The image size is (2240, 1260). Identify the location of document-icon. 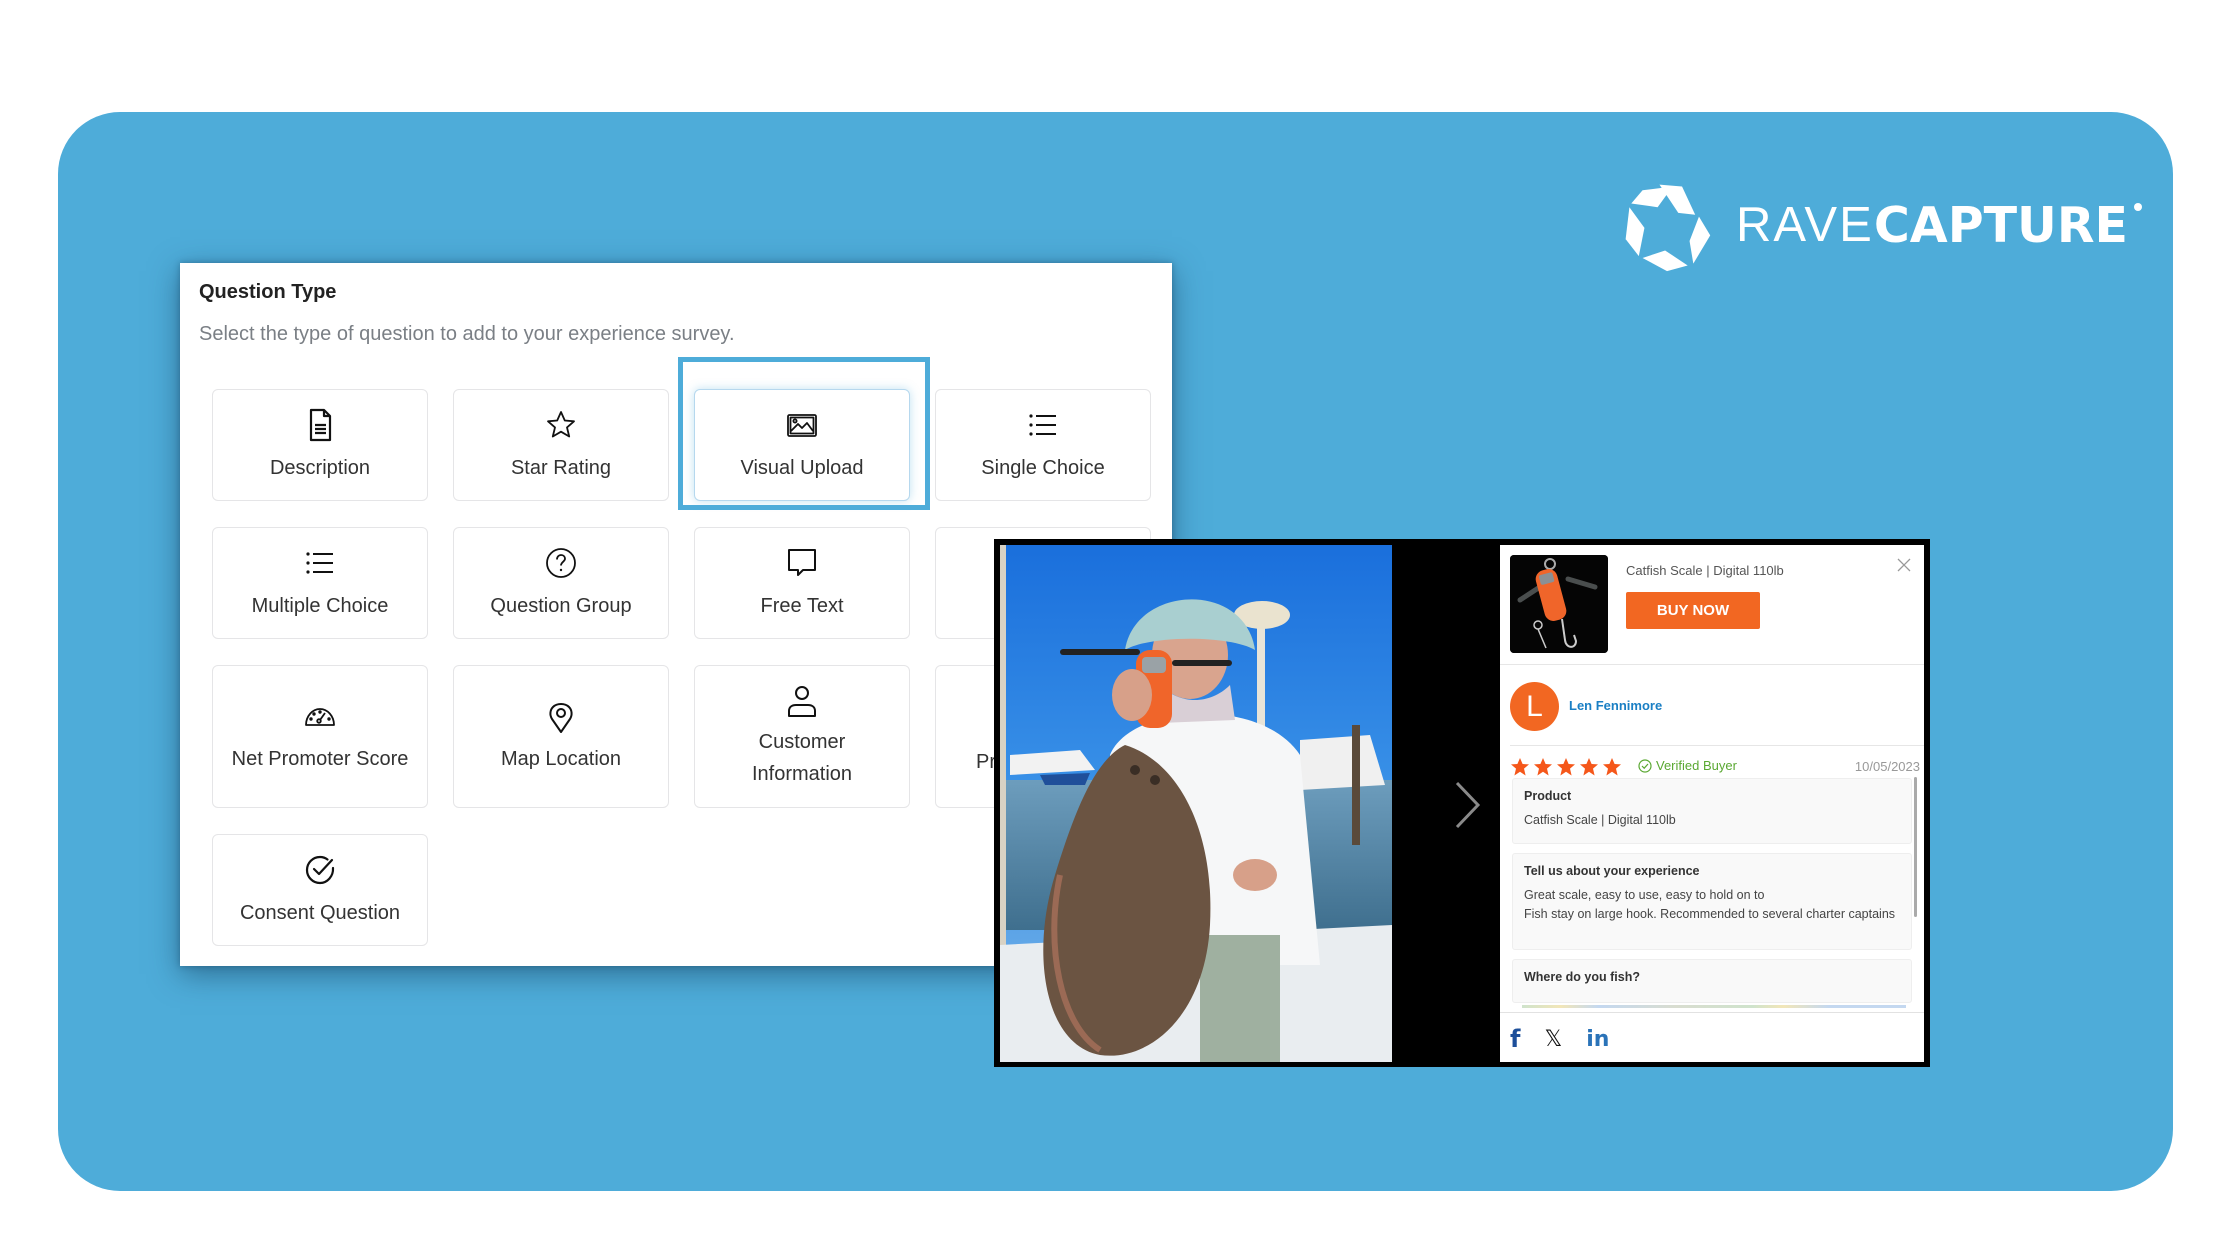
(320, 424).